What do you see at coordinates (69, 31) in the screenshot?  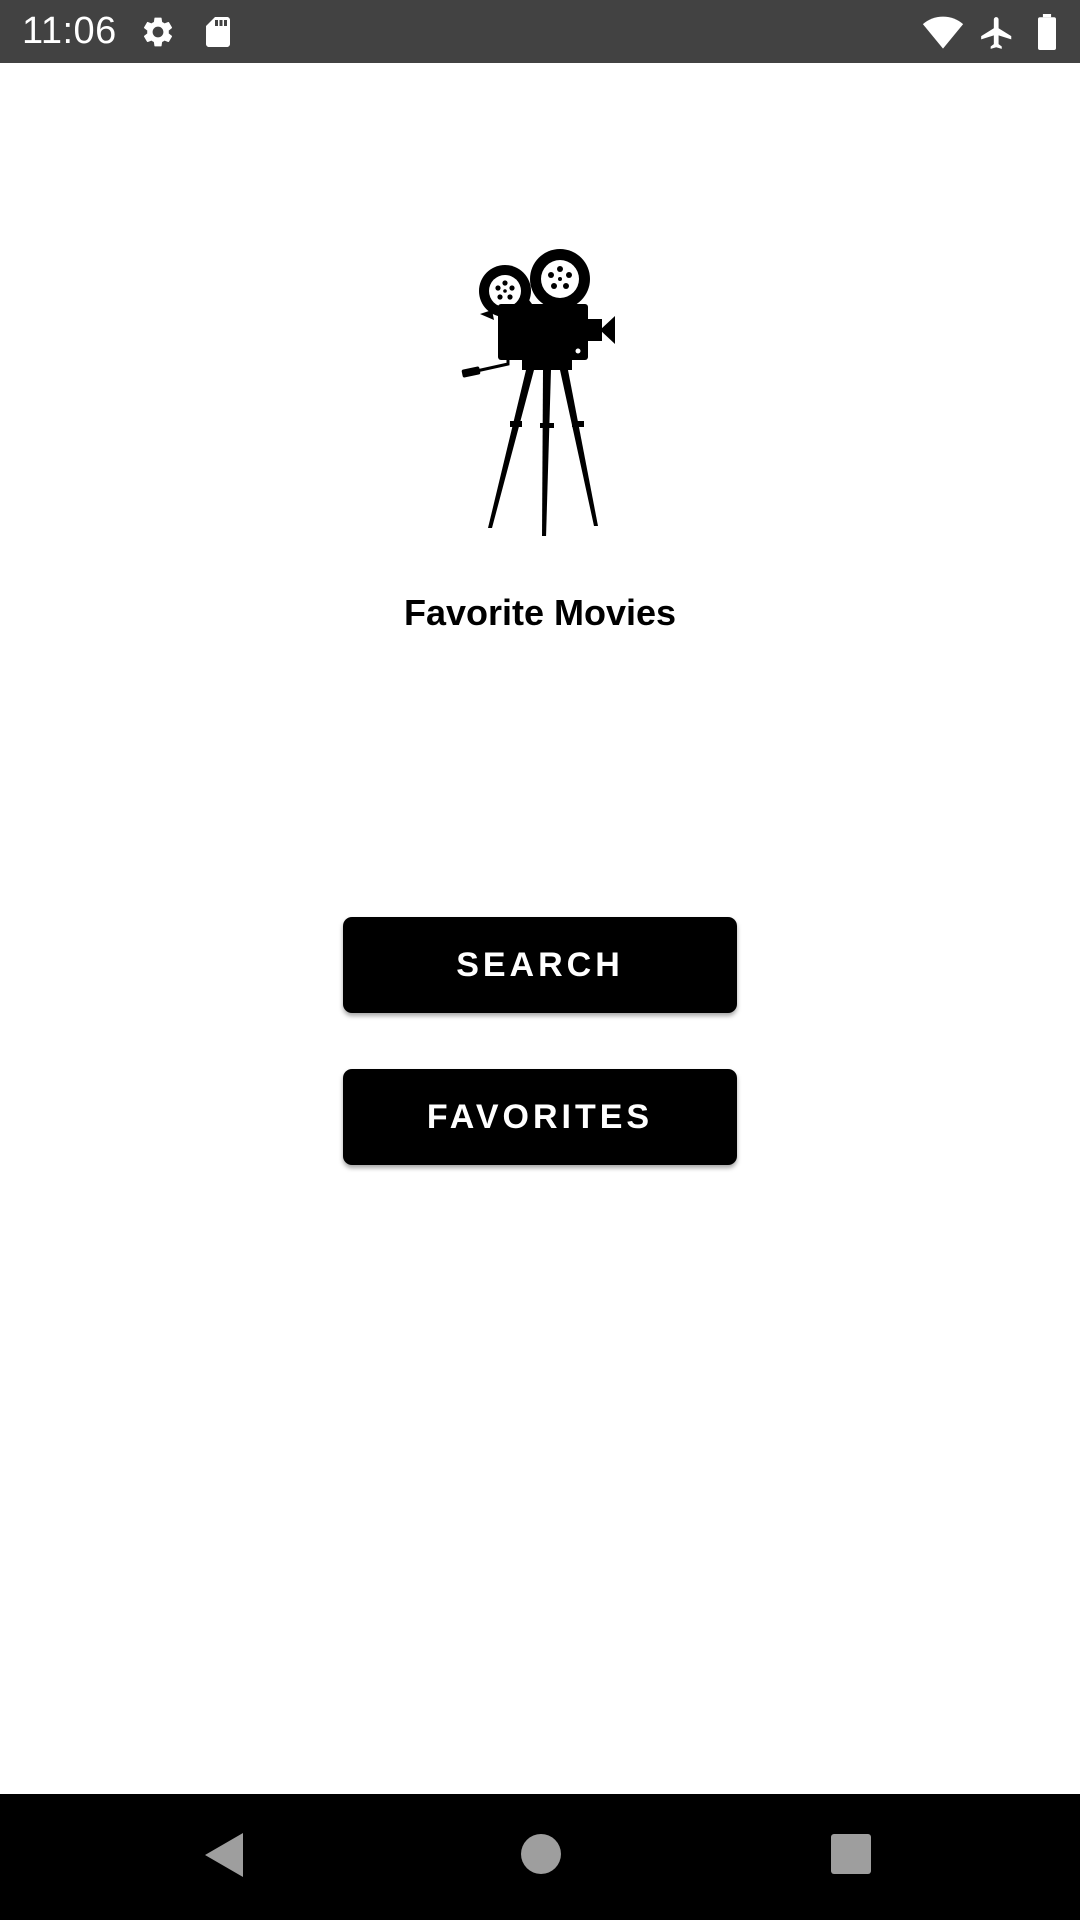 I see `status-time: 11:06` at bounding box center [69, 31].